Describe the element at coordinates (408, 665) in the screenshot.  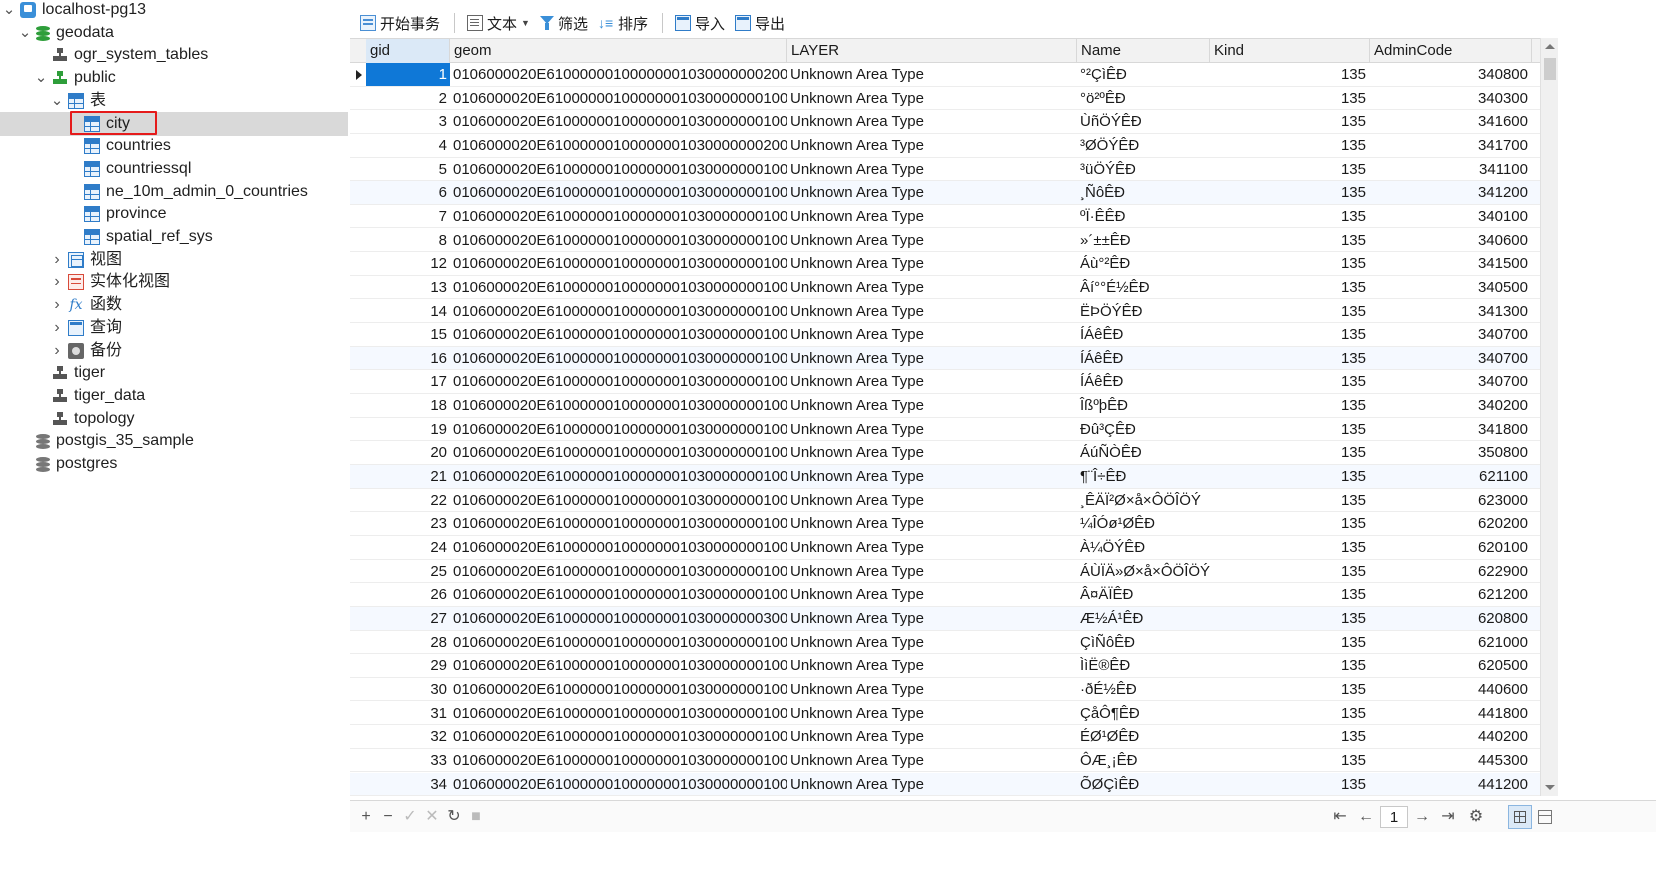
I see `cell-gid: 29` at that location.